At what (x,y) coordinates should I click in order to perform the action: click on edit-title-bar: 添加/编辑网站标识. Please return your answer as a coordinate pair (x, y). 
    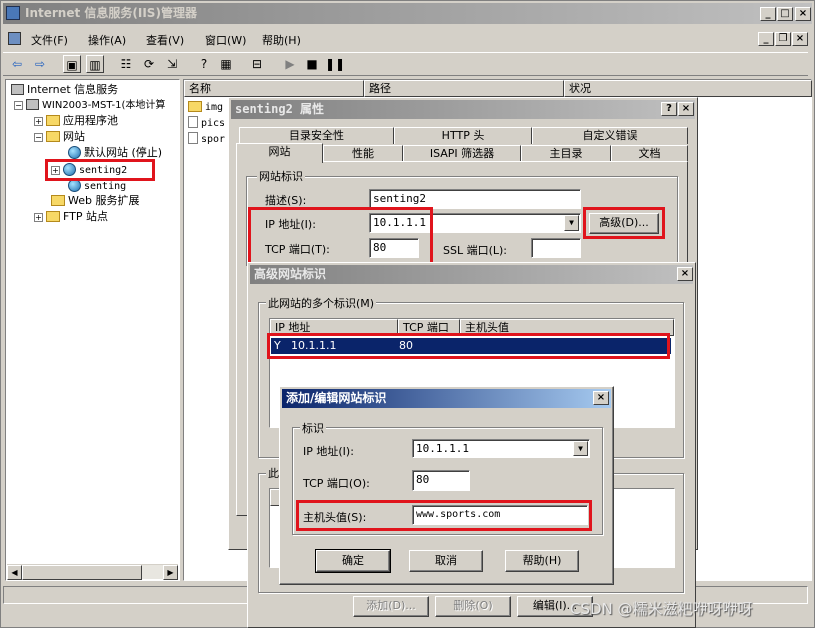
    Looking at the image, I should click on (446, 398).